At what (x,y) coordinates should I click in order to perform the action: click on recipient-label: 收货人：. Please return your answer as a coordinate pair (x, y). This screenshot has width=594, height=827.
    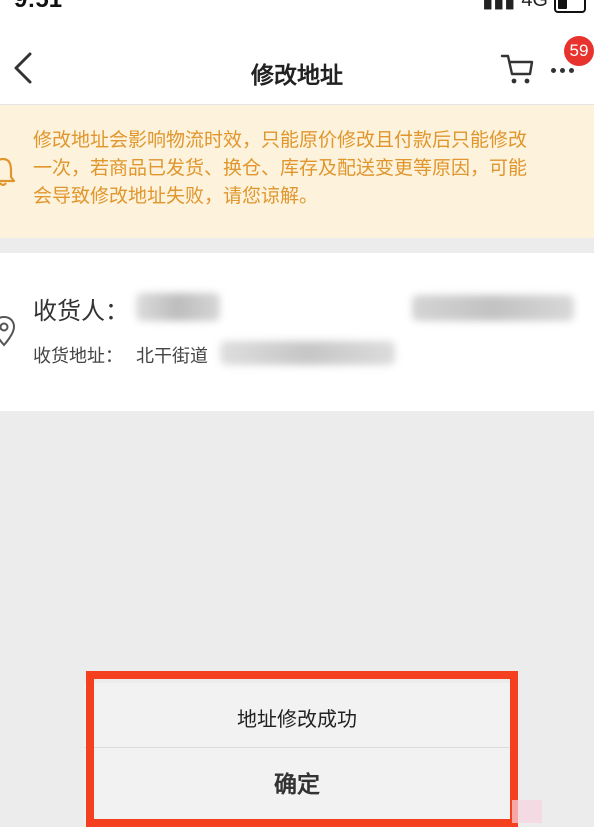
    Looking at the image, I should click on (81, 311).